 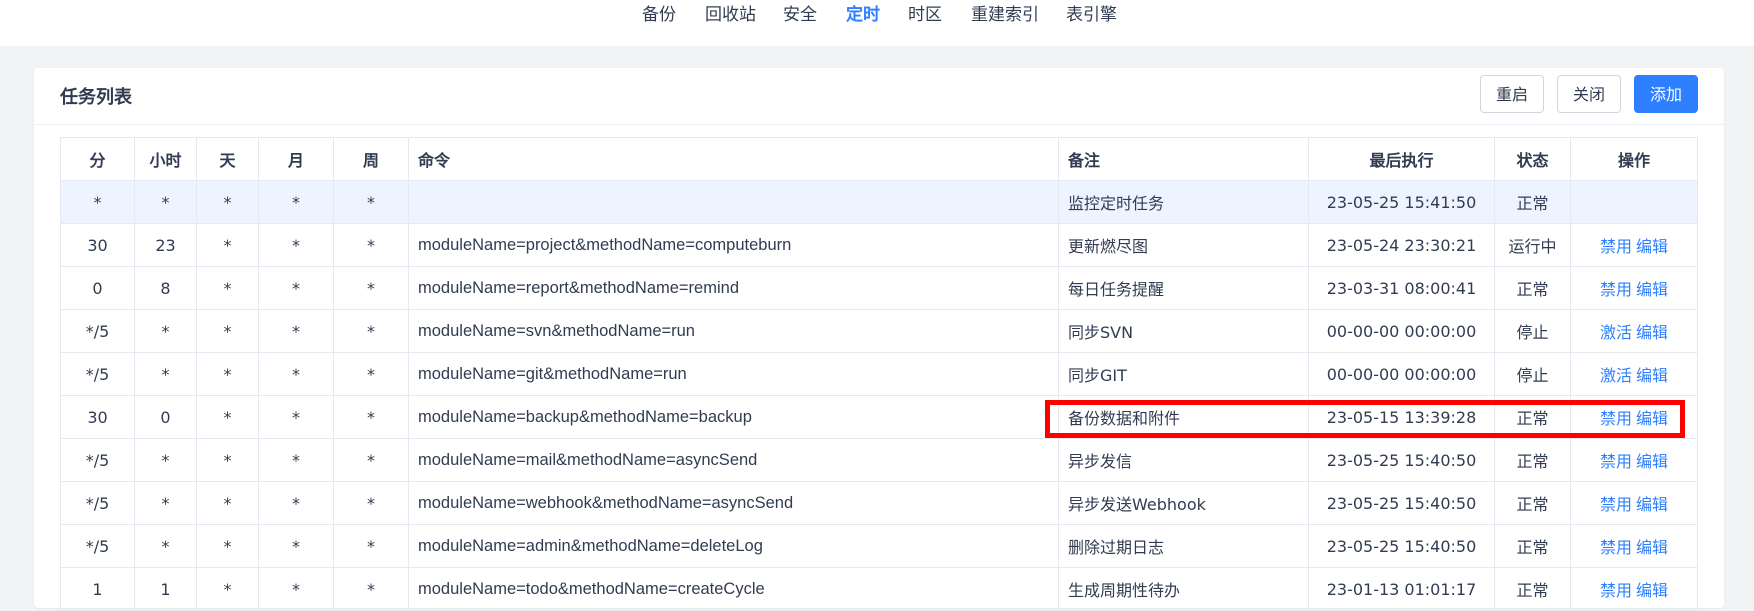 What do you see at coordinates (1183, 159) in the screenshot?
I see `column-header-remark: 备注` at bounding box center [1183, 159].